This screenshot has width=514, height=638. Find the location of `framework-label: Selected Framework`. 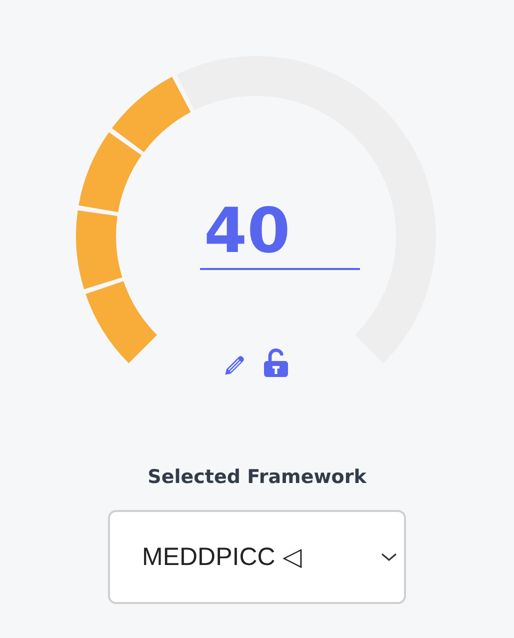

framework-label: Selected Framework is located at coordinates (257, 477).